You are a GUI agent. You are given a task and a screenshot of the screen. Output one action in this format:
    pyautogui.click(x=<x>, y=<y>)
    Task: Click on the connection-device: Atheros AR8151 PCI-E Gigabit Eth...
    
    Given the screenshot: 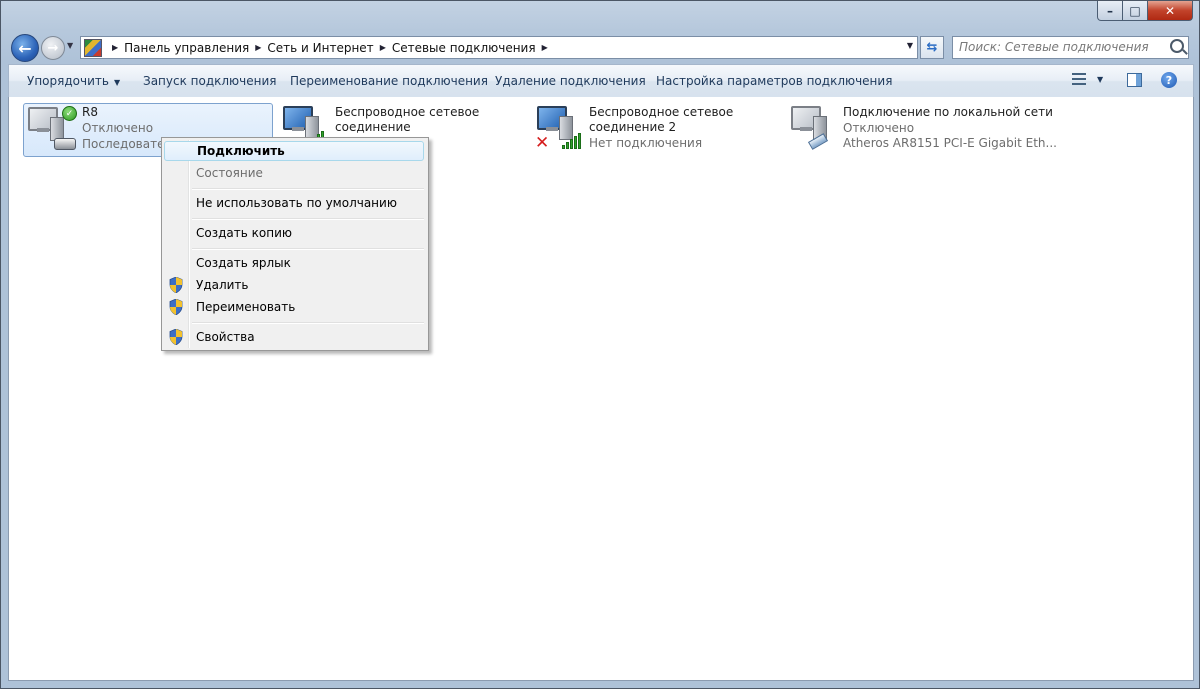 What is the action you would take?
    pyautogui.click(x=950, y=143)
    